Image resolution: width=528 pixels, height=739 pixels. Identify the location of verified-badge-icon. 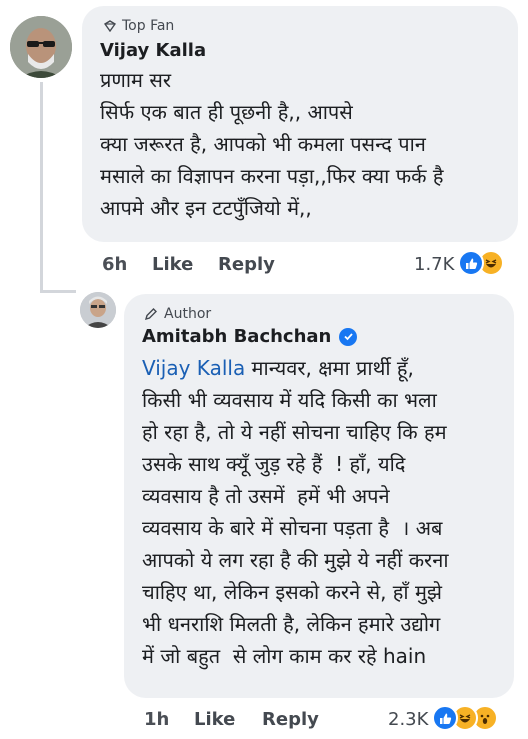
(348, 336).